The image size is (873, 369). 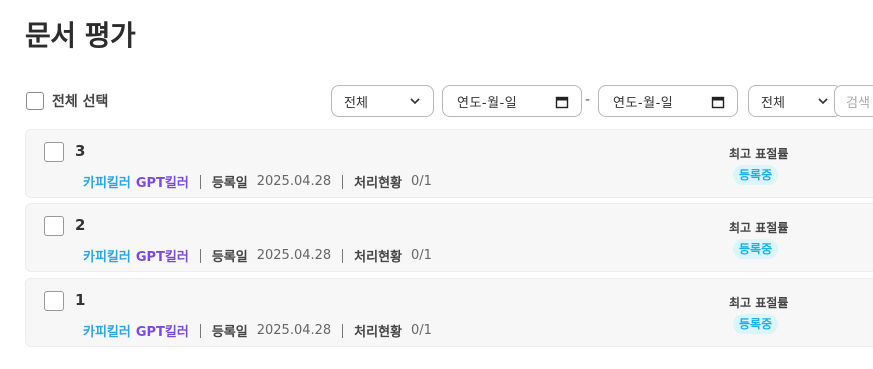 I want to click on date-end-input: 연도-월-일, so click(x=668, y=101).